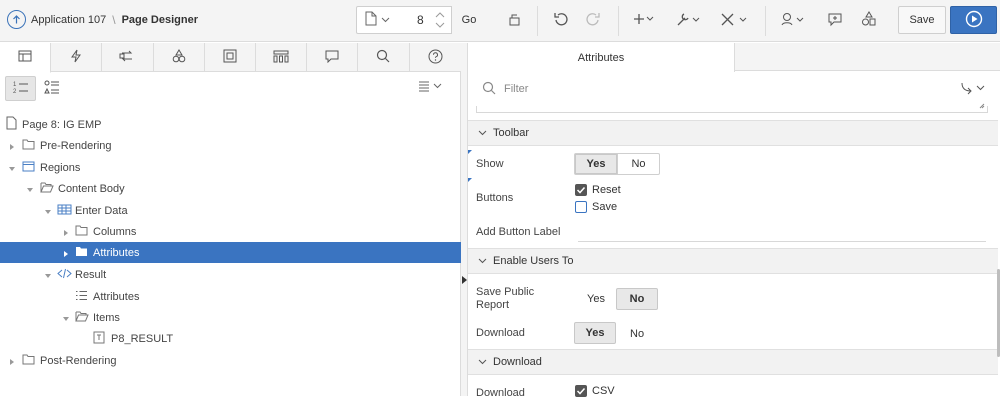  I want to click on show-toggle: Yes No, so click(617, 164).